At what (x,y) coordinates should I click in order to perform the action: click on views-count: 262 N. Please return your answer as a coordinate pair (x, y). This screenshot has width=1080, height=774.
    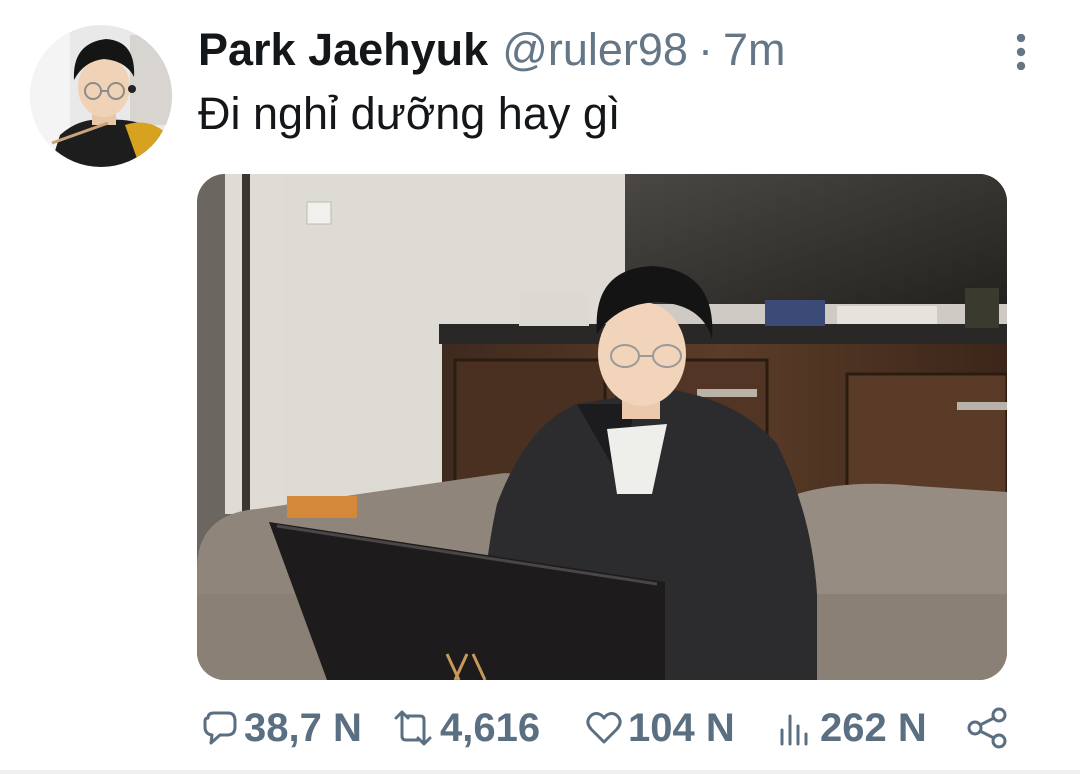
    Looking at the image, I should click on (873, 727).